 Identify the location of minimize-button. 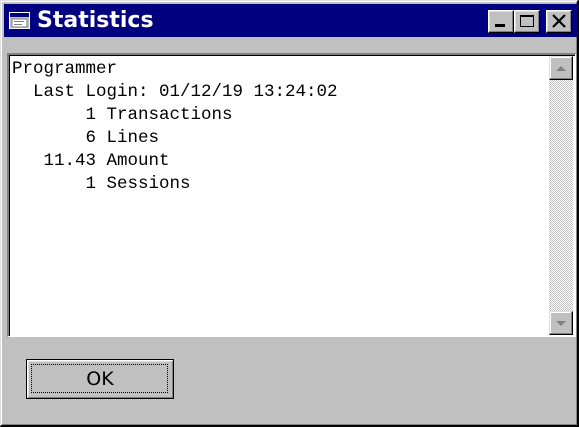
(501, 21).